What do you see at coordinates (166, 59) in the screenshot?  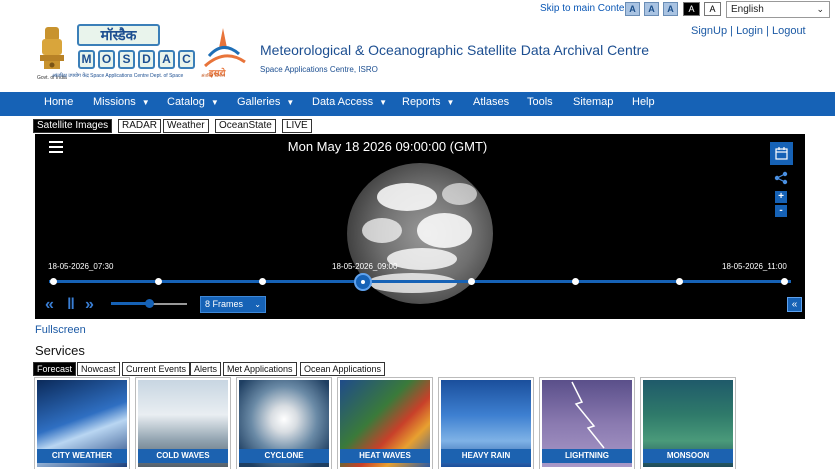 I see `logo-letter-a: A` at bounding box center [166, 59].